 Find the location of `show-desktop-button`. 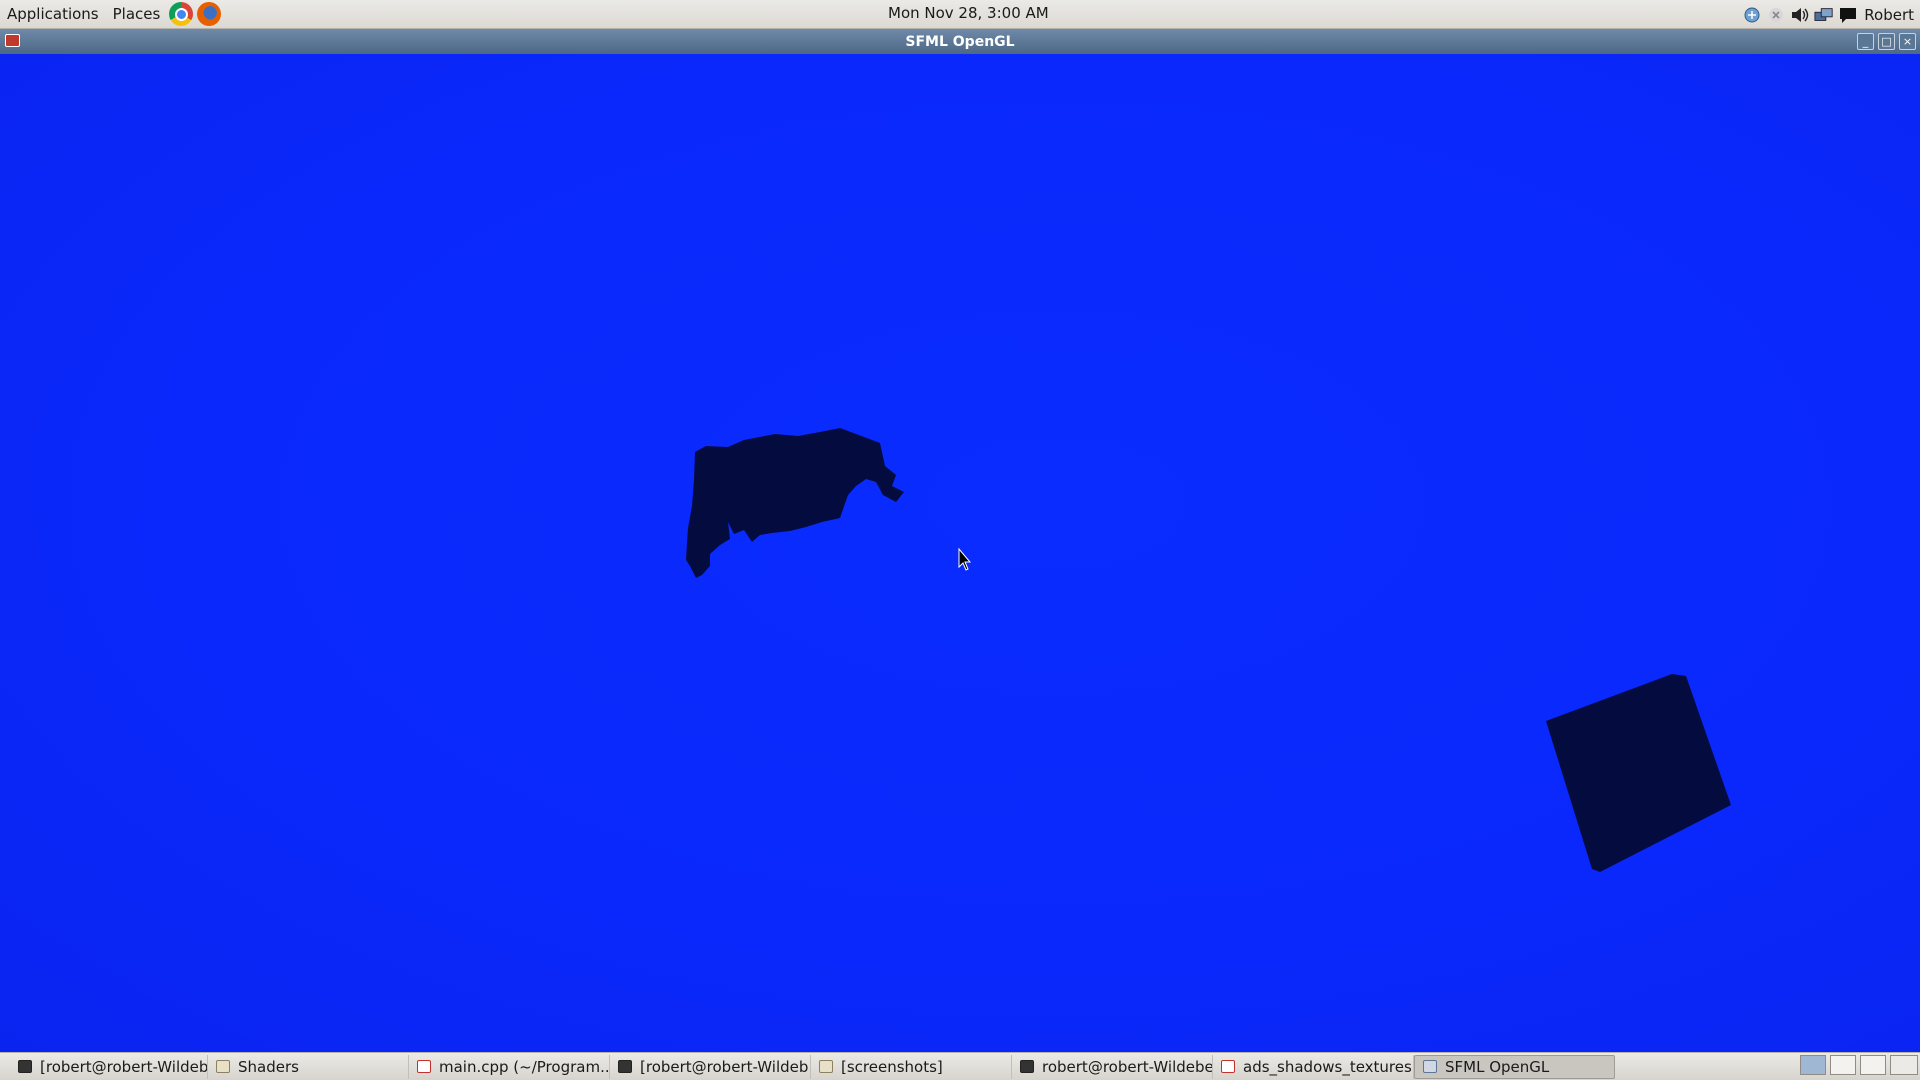

show-desktop-button is located at coordinates (1904, 1065).